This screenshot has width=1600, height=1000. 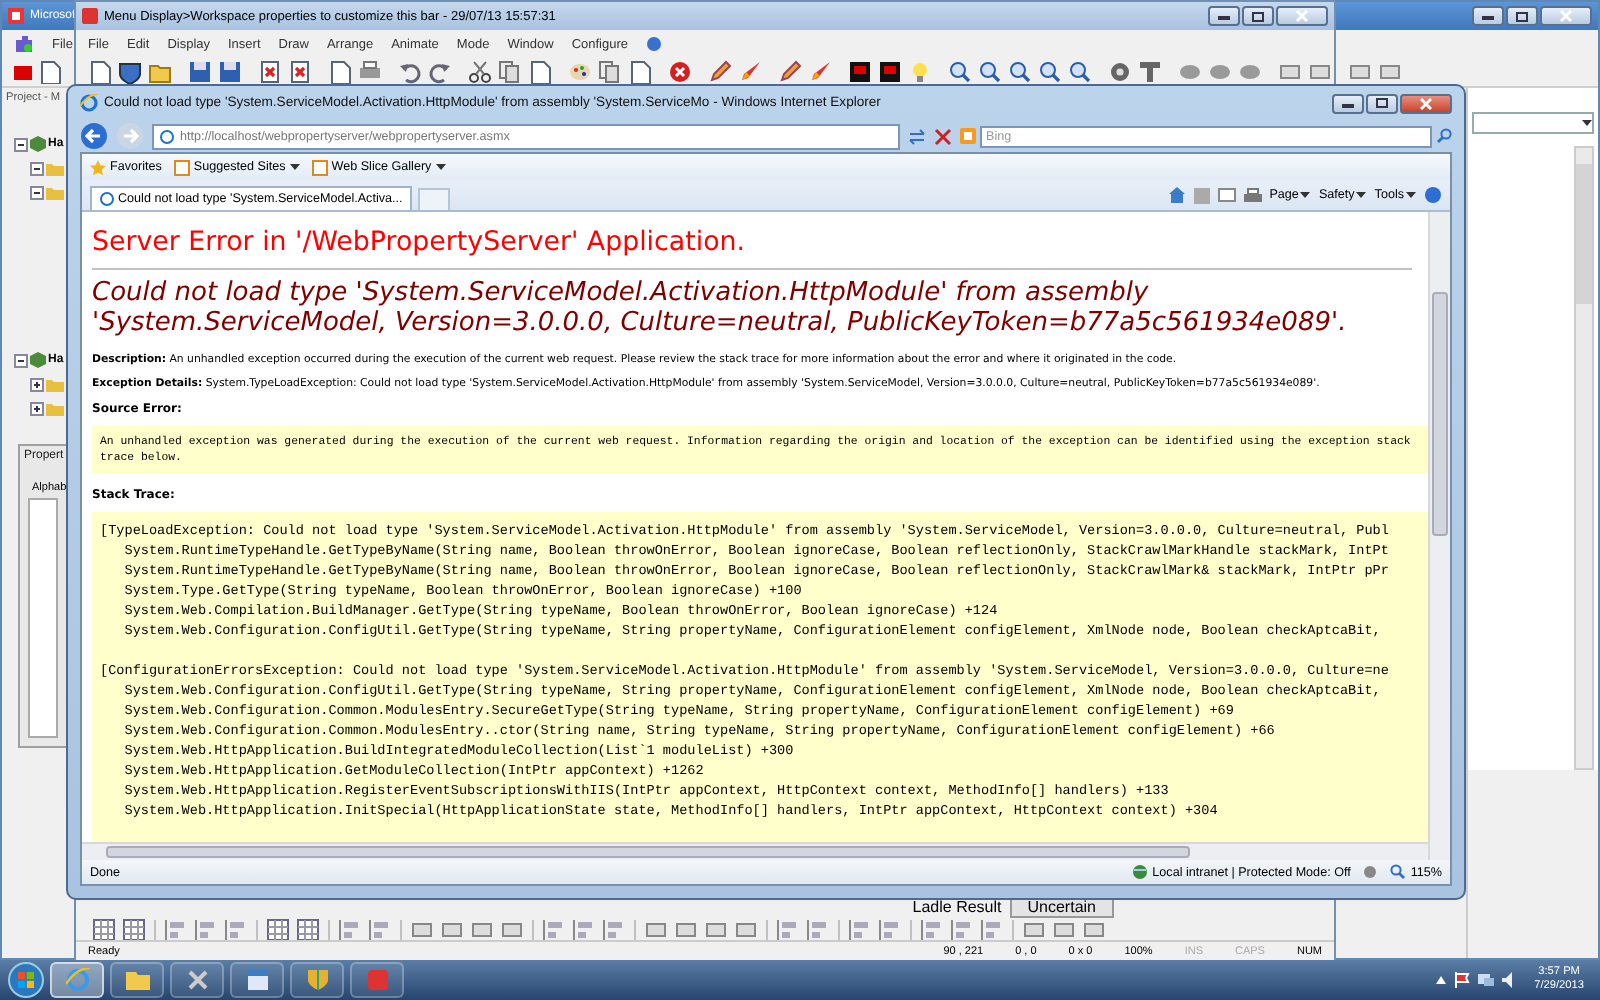 What do you see at coordinates (50, 72) in the screenshot?
I see `document-icon` at bounding box center [50, 72].